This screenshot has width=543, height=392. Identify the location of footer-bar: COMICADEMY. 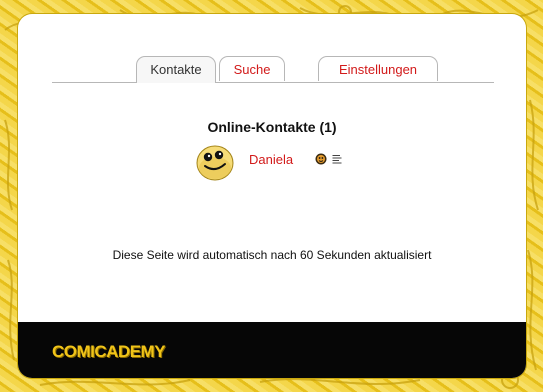
(272, 350).